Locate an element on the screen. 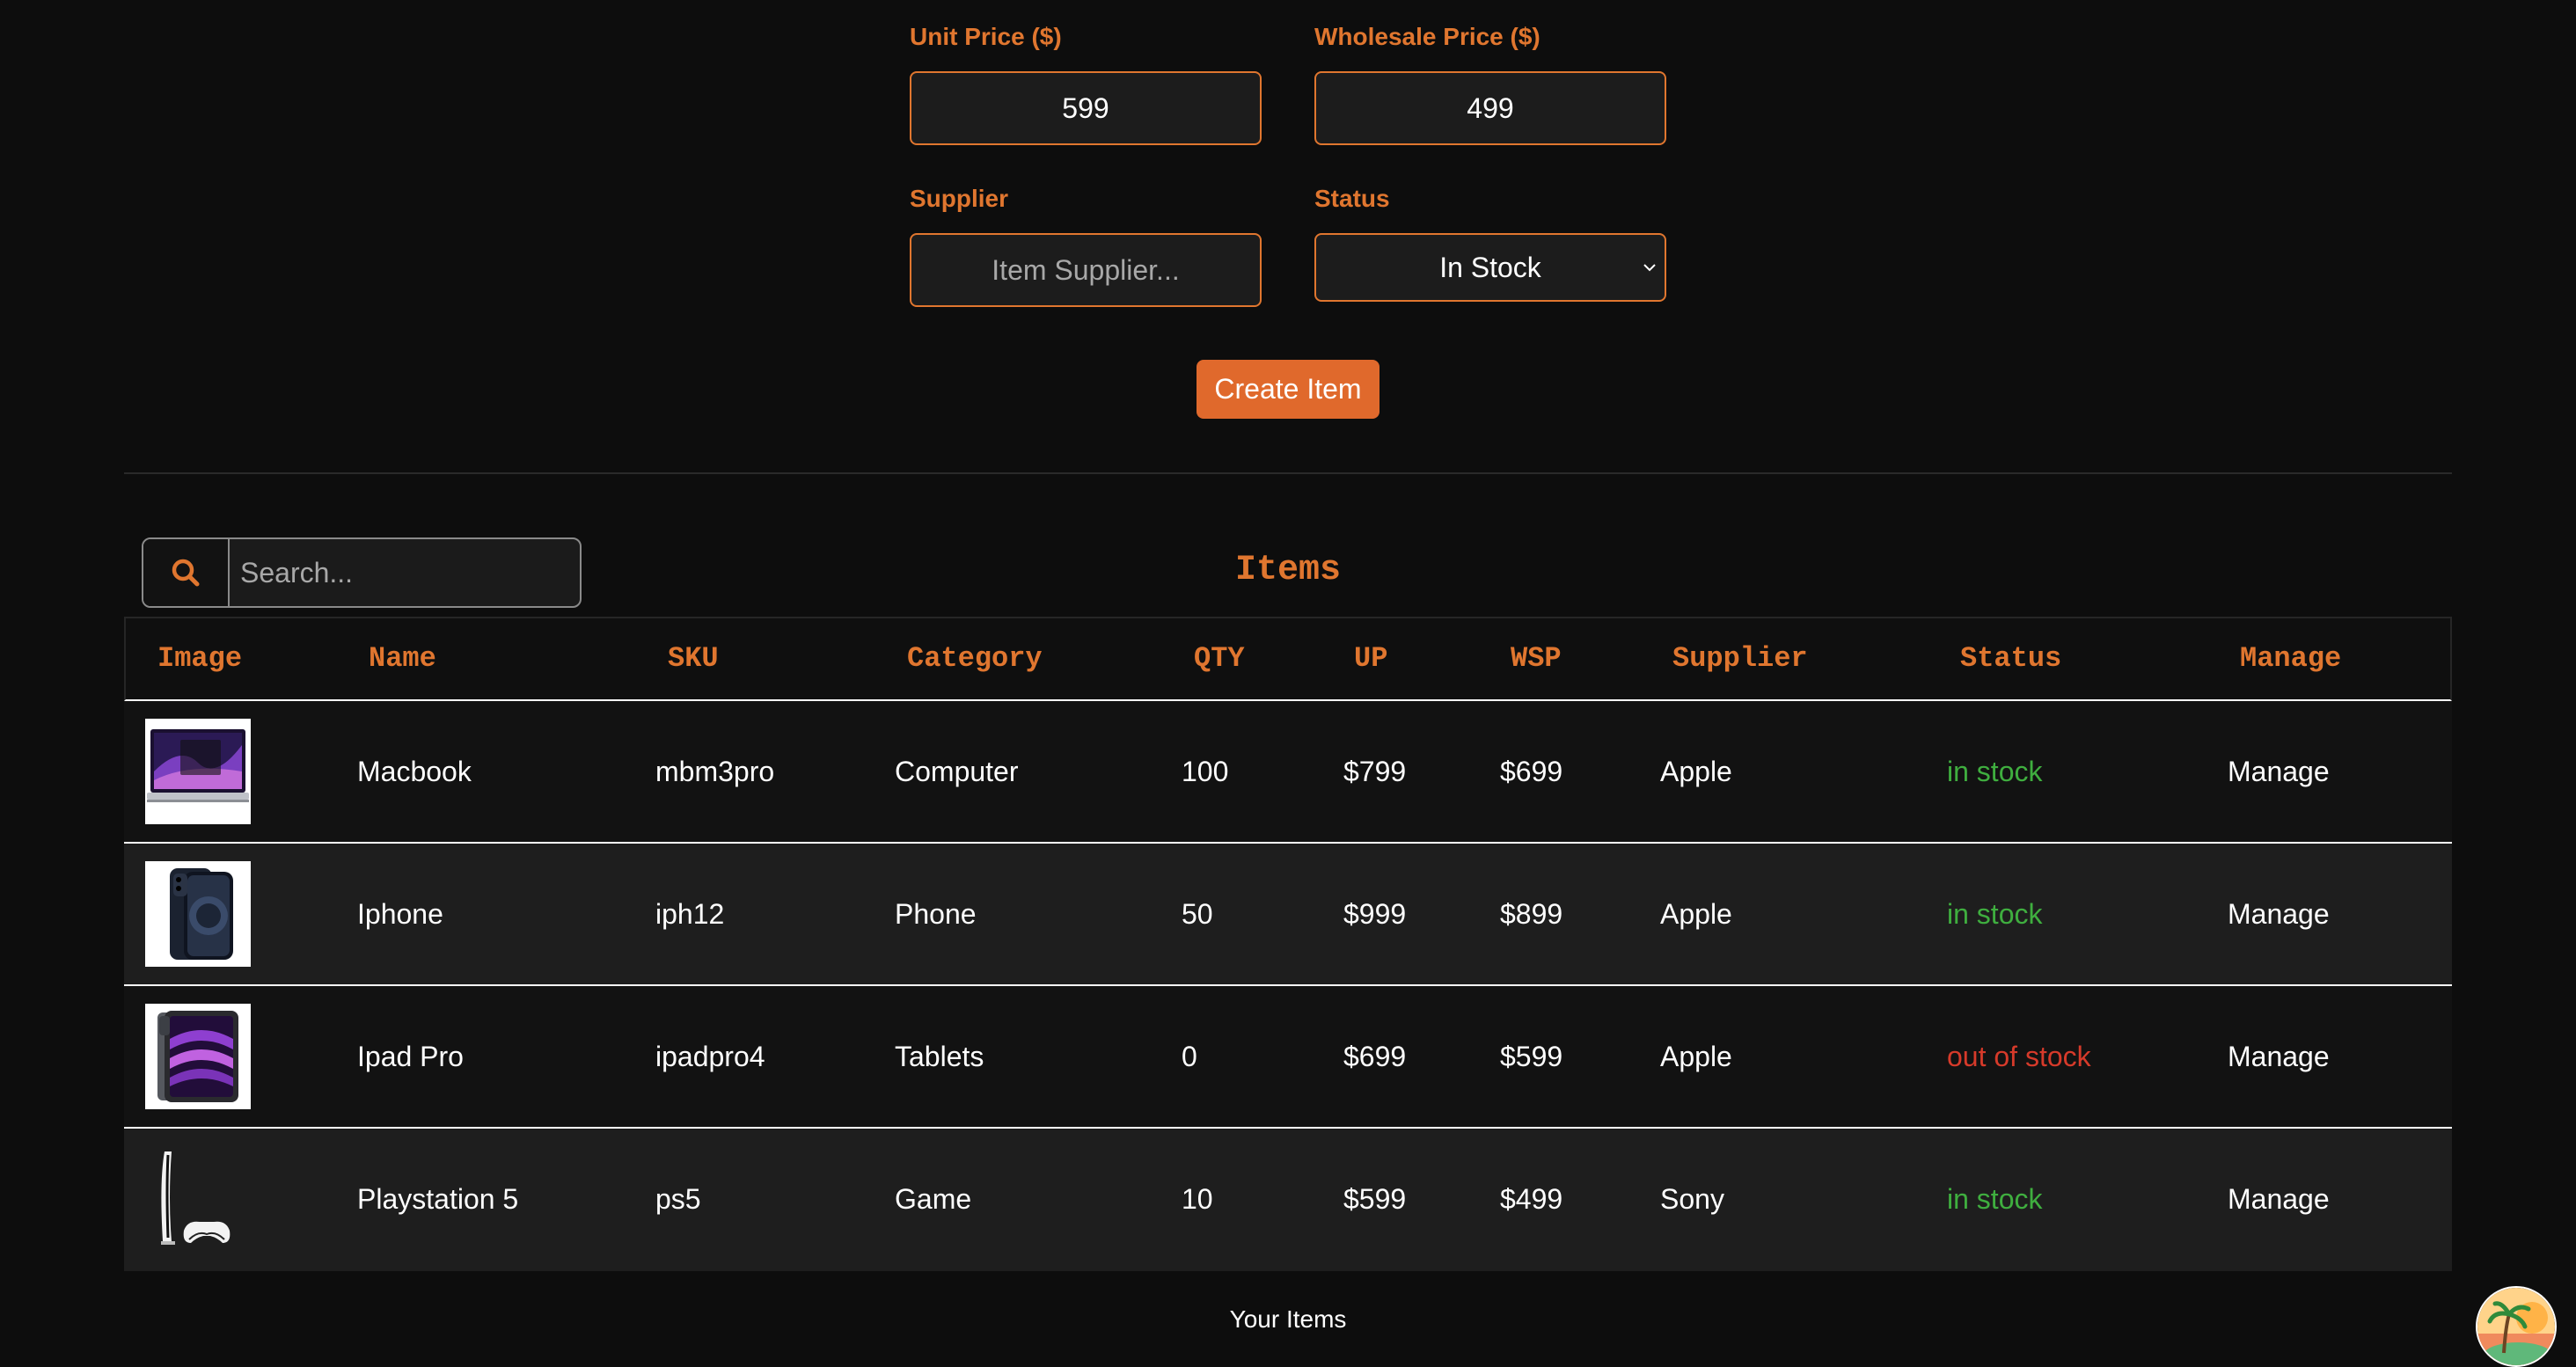  header-status: Status is located at coordinates (2011, 658).